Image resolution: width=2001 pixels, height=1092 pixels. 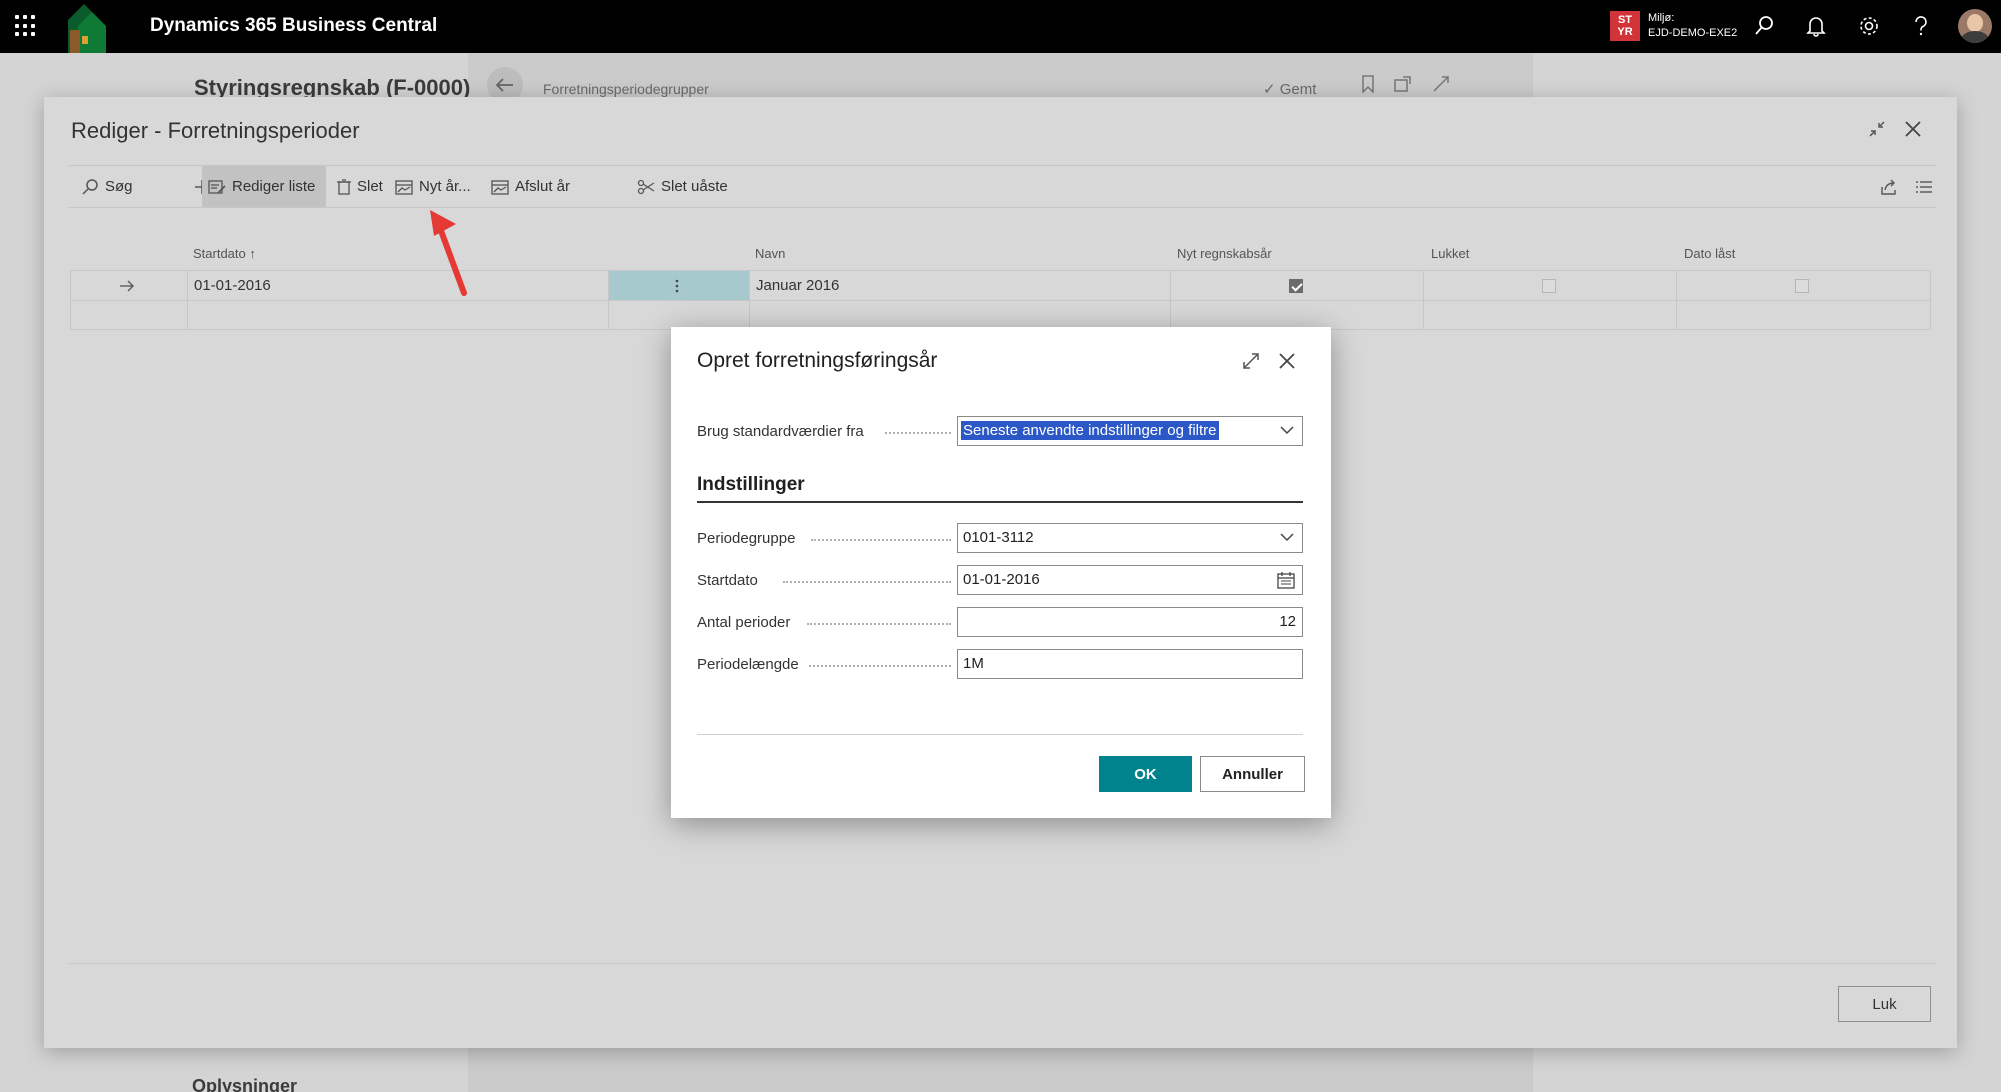 I want to click on user-avatar, so click(x=1975, y=26).